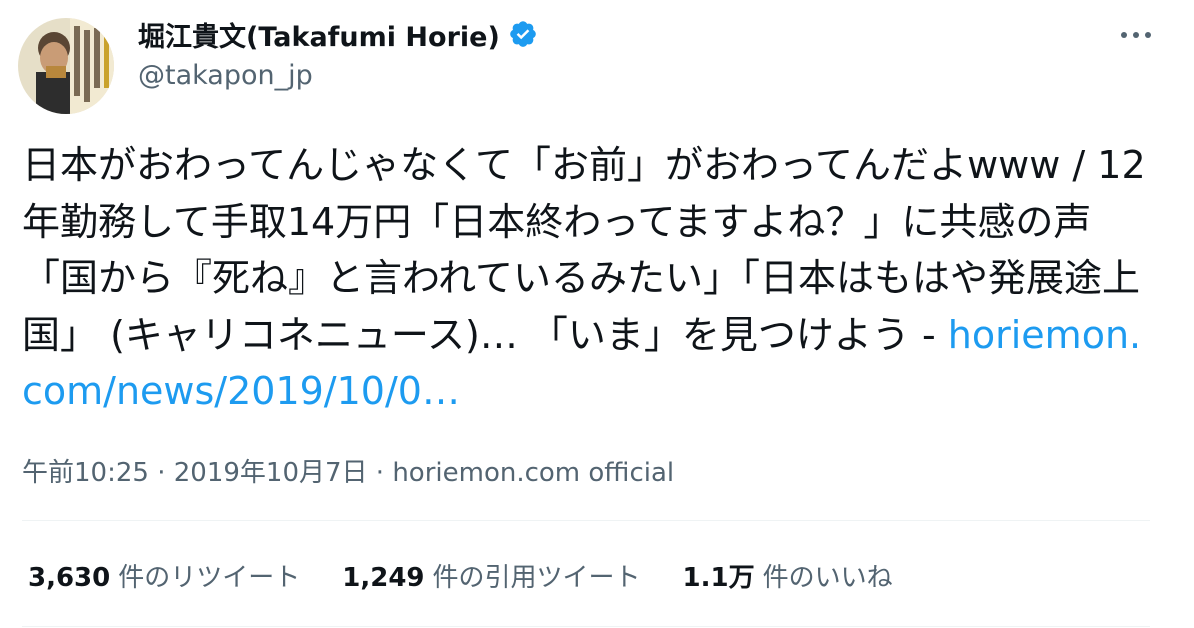 This screenshot has height=628, width=1194. I want to click on author-display-name: 堀江貴文(Takafumi Horie), so click(319, 34).